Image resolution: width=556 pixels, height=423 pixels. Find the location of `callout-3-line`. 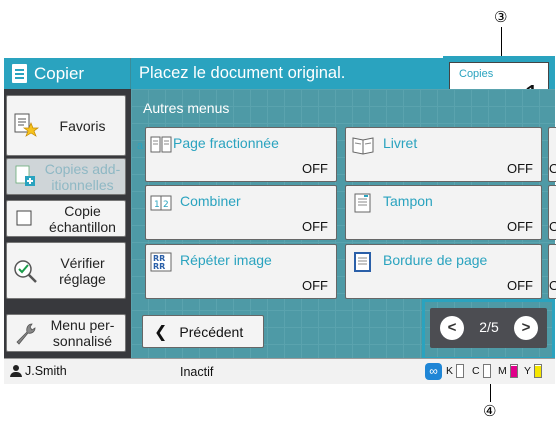

callout-3-line is located at coordinates (501, 41).